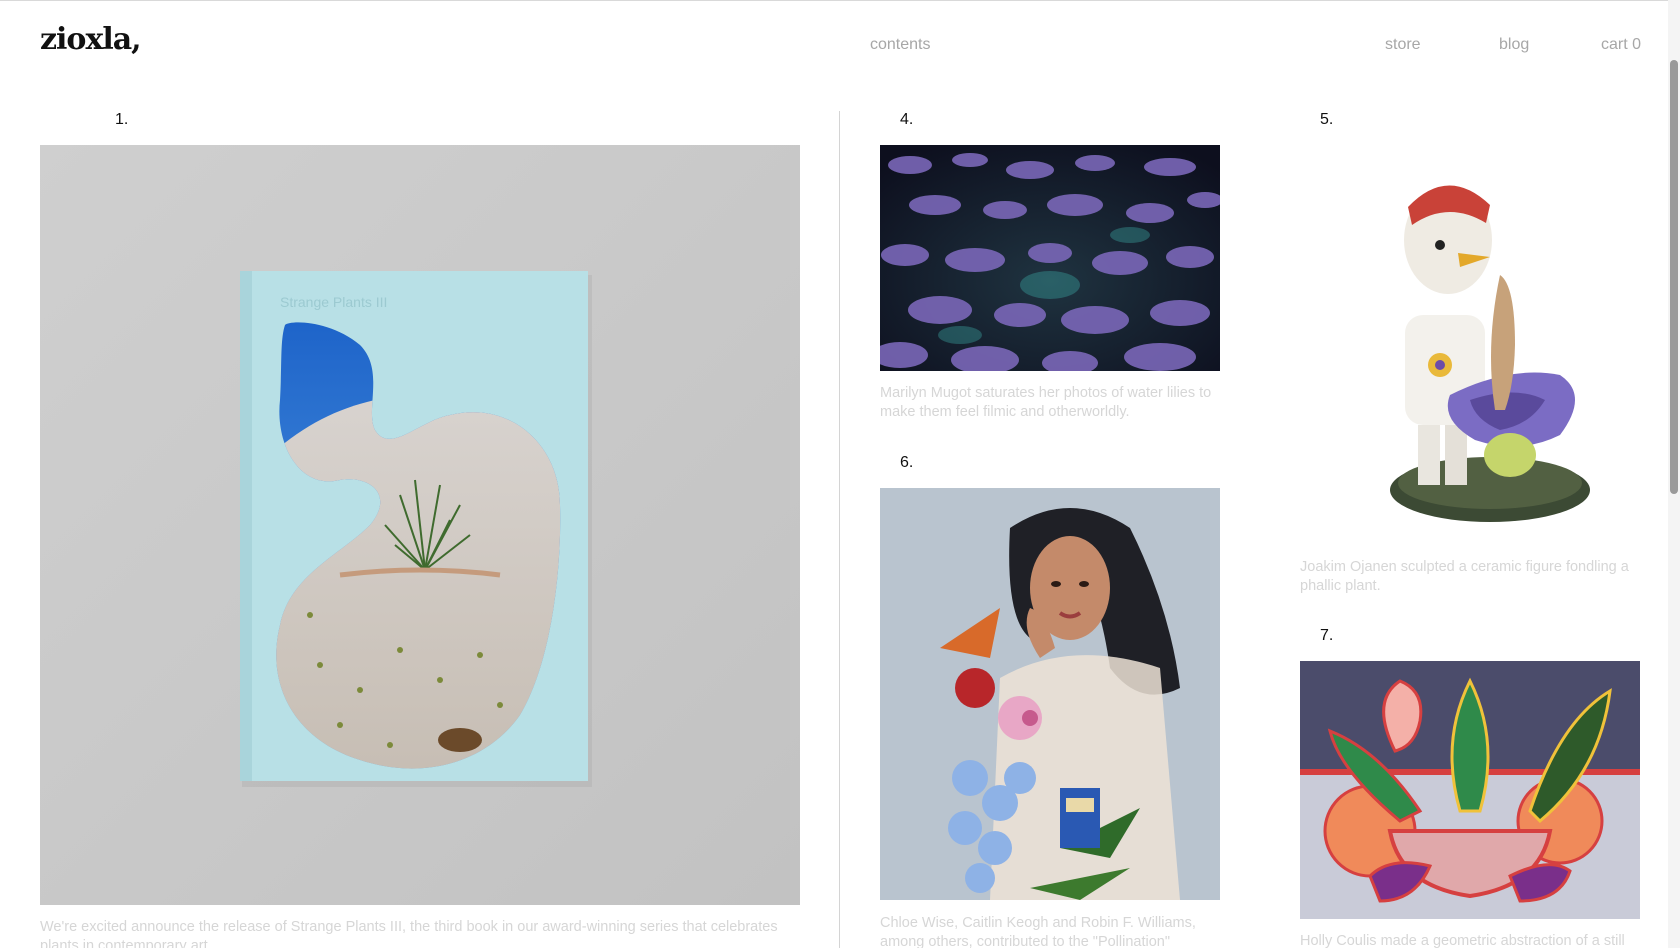 The width and height of the screenshot is (1680, 948). I want to click on ceramic-figure-photo, so click(1470, 342).